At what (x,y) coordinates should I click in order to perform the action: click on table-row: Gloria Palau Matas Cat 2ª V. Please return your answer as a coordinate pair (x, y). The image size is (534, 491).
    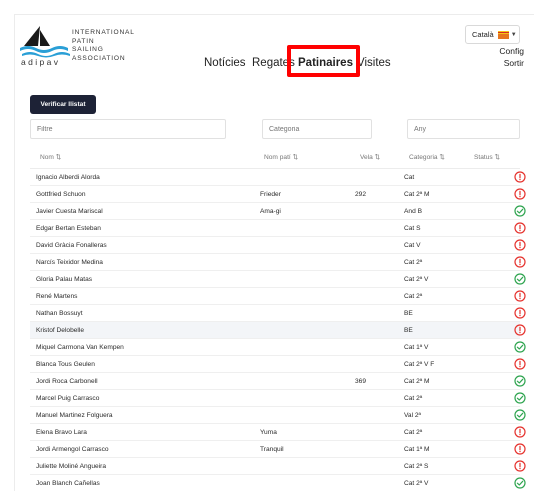
    Looking at the image, I should click on (278, 279).